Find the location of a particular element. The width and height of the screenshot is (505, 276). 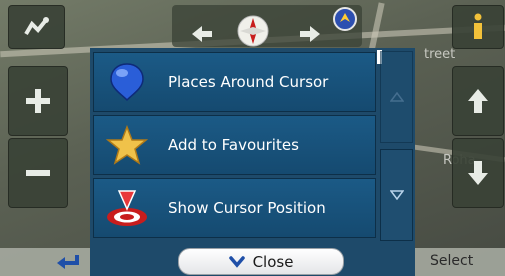

zoom-in-button is located at coordinates (38, 101).